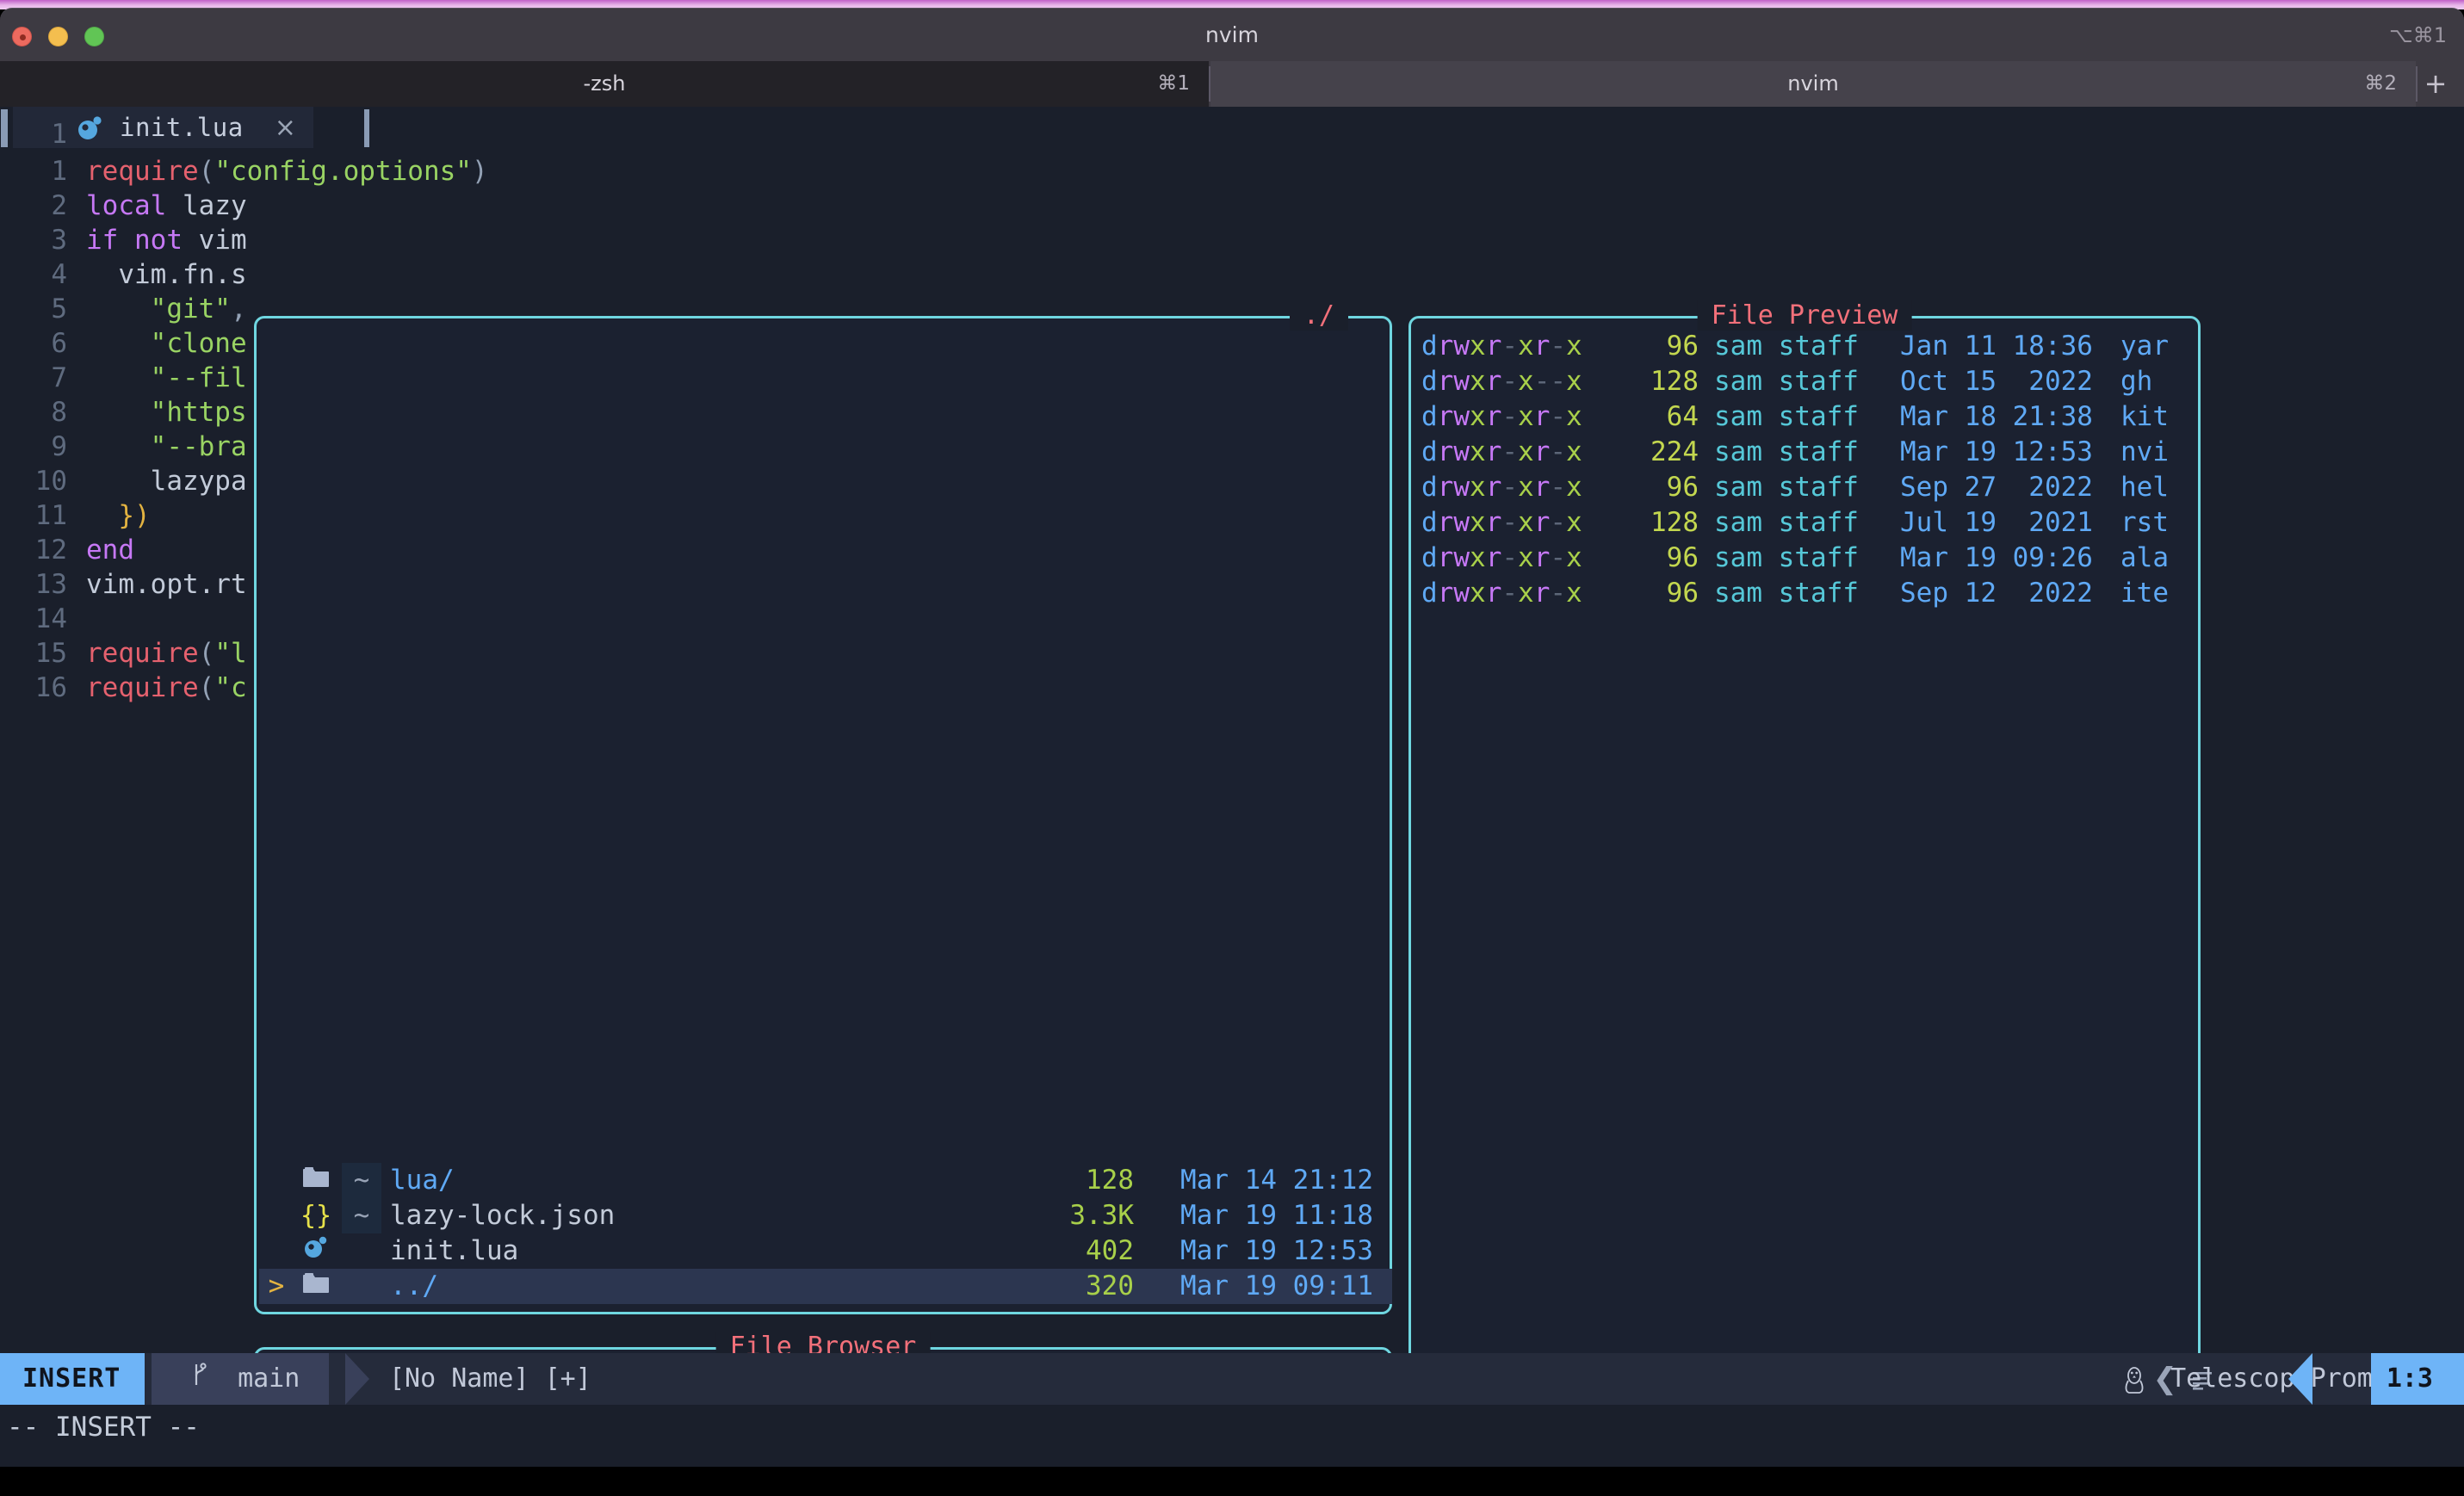  Describe the element at coordinates (2144, 594) in the screenshot. I see `preview-name: ite` at that location.